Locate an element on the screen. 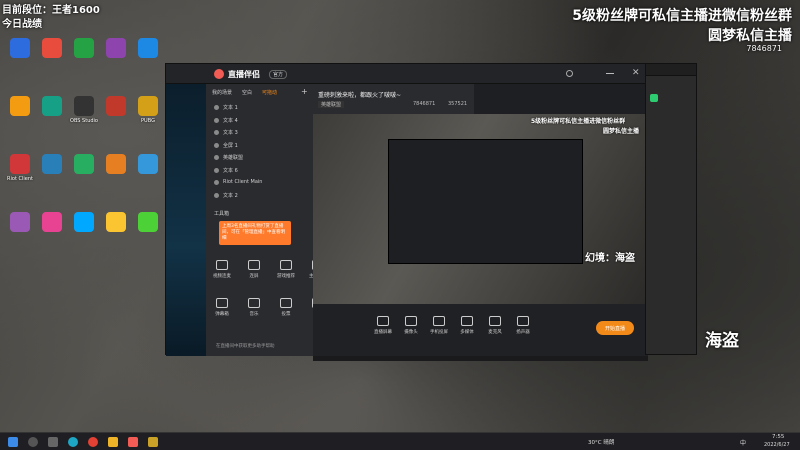  layer-label: 全屏 1 is located at coordinates (230, 145).